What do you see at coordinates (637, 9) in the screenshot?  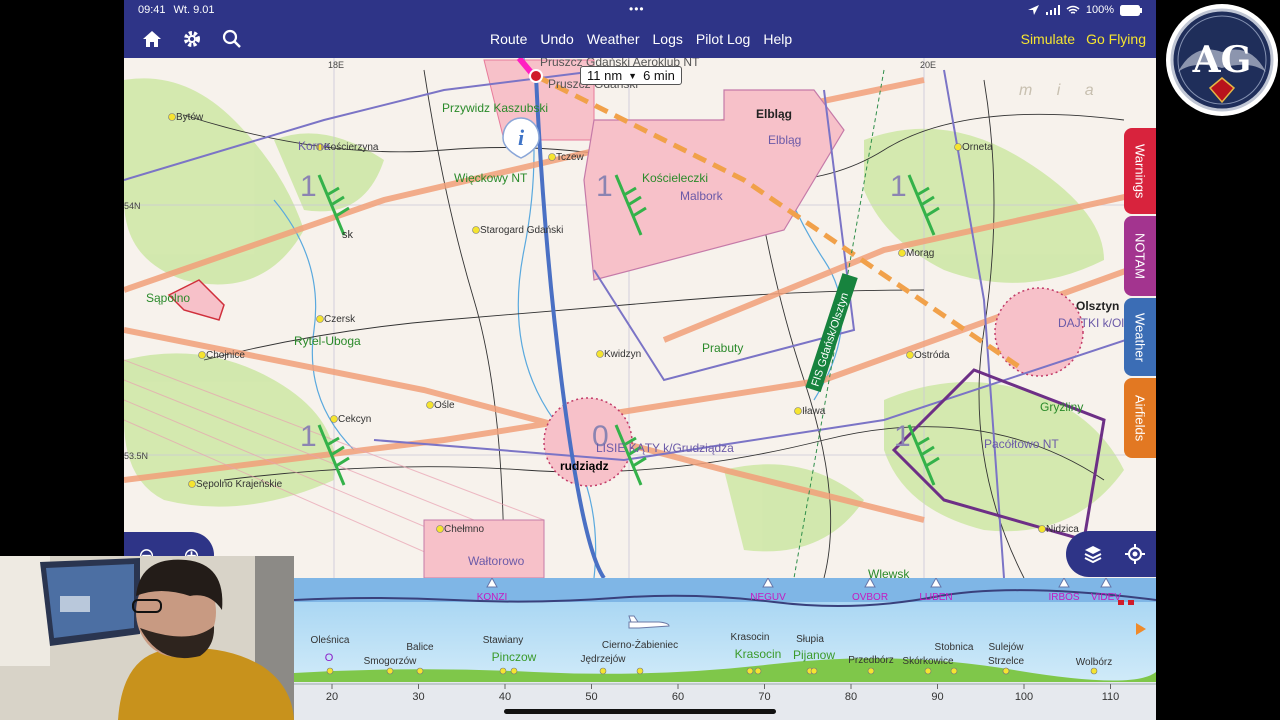 I see `multitask-dots-icon: •••` at bounding box center [637, 9].